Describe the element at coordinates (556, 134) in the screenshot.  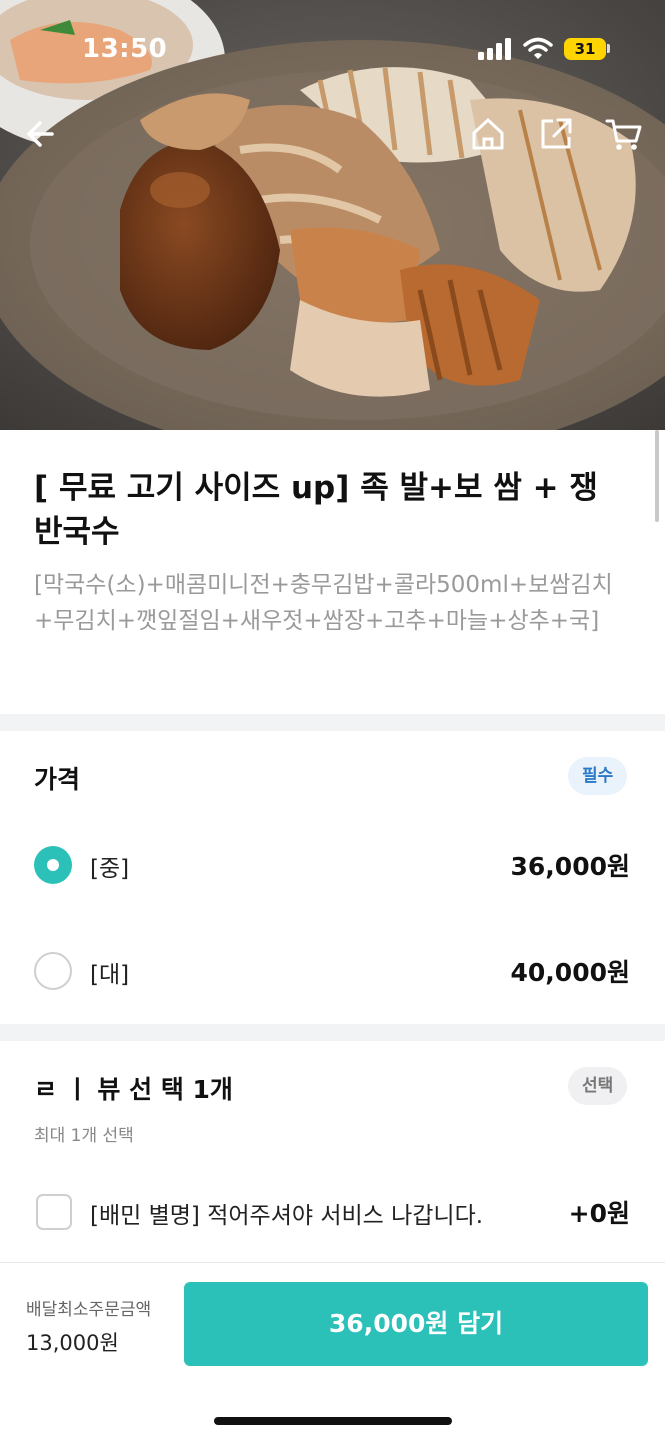
I see `share-icon` at that location.